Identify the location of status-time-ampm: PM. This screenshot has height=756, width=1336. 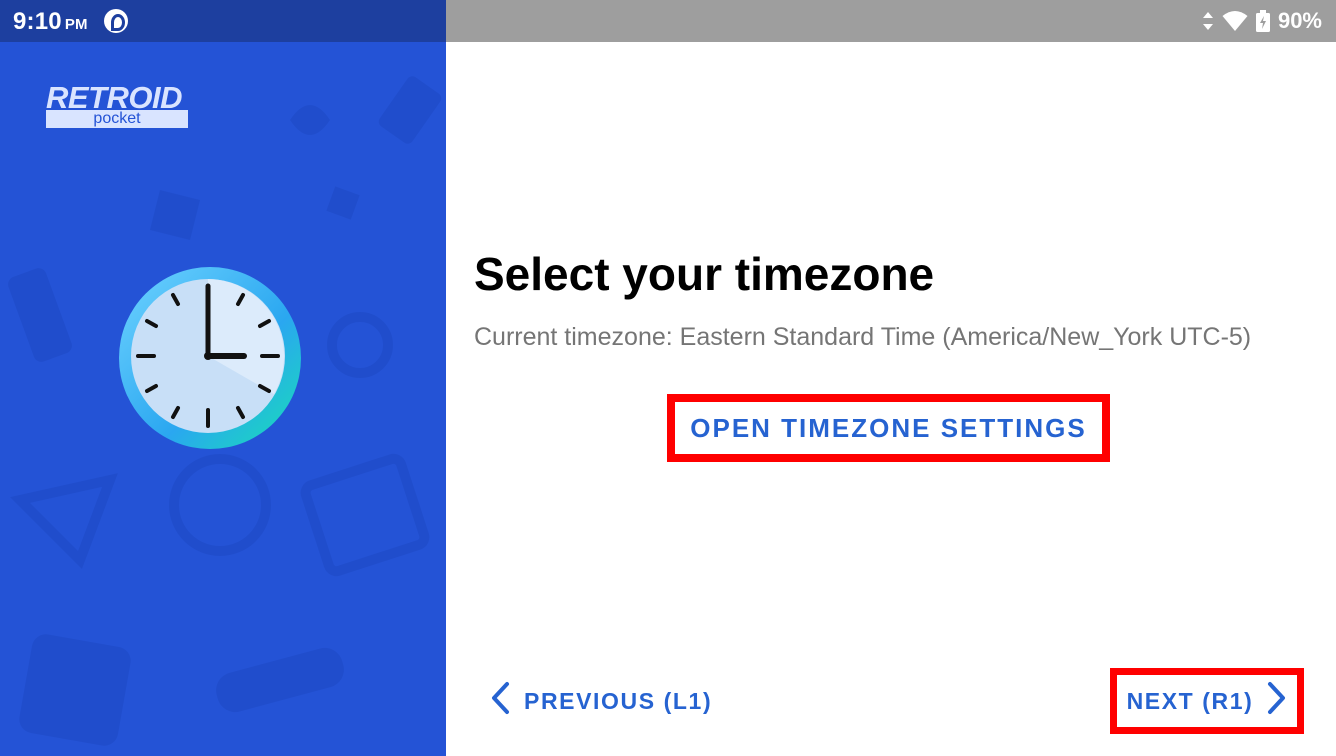
(76, 24).